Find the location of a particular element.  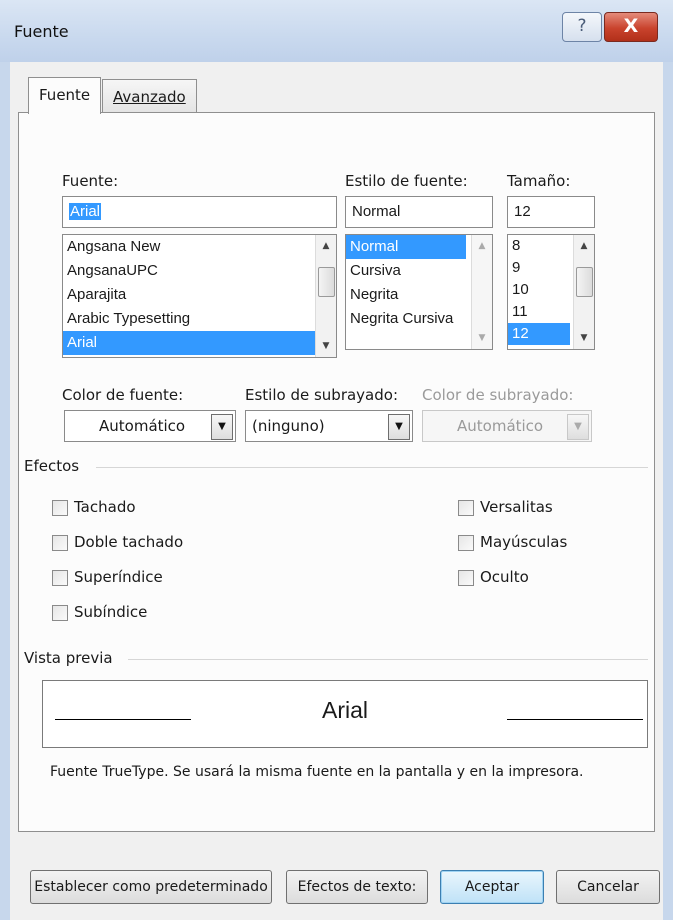

size-input: 12 is located at coordinates (551, 212).